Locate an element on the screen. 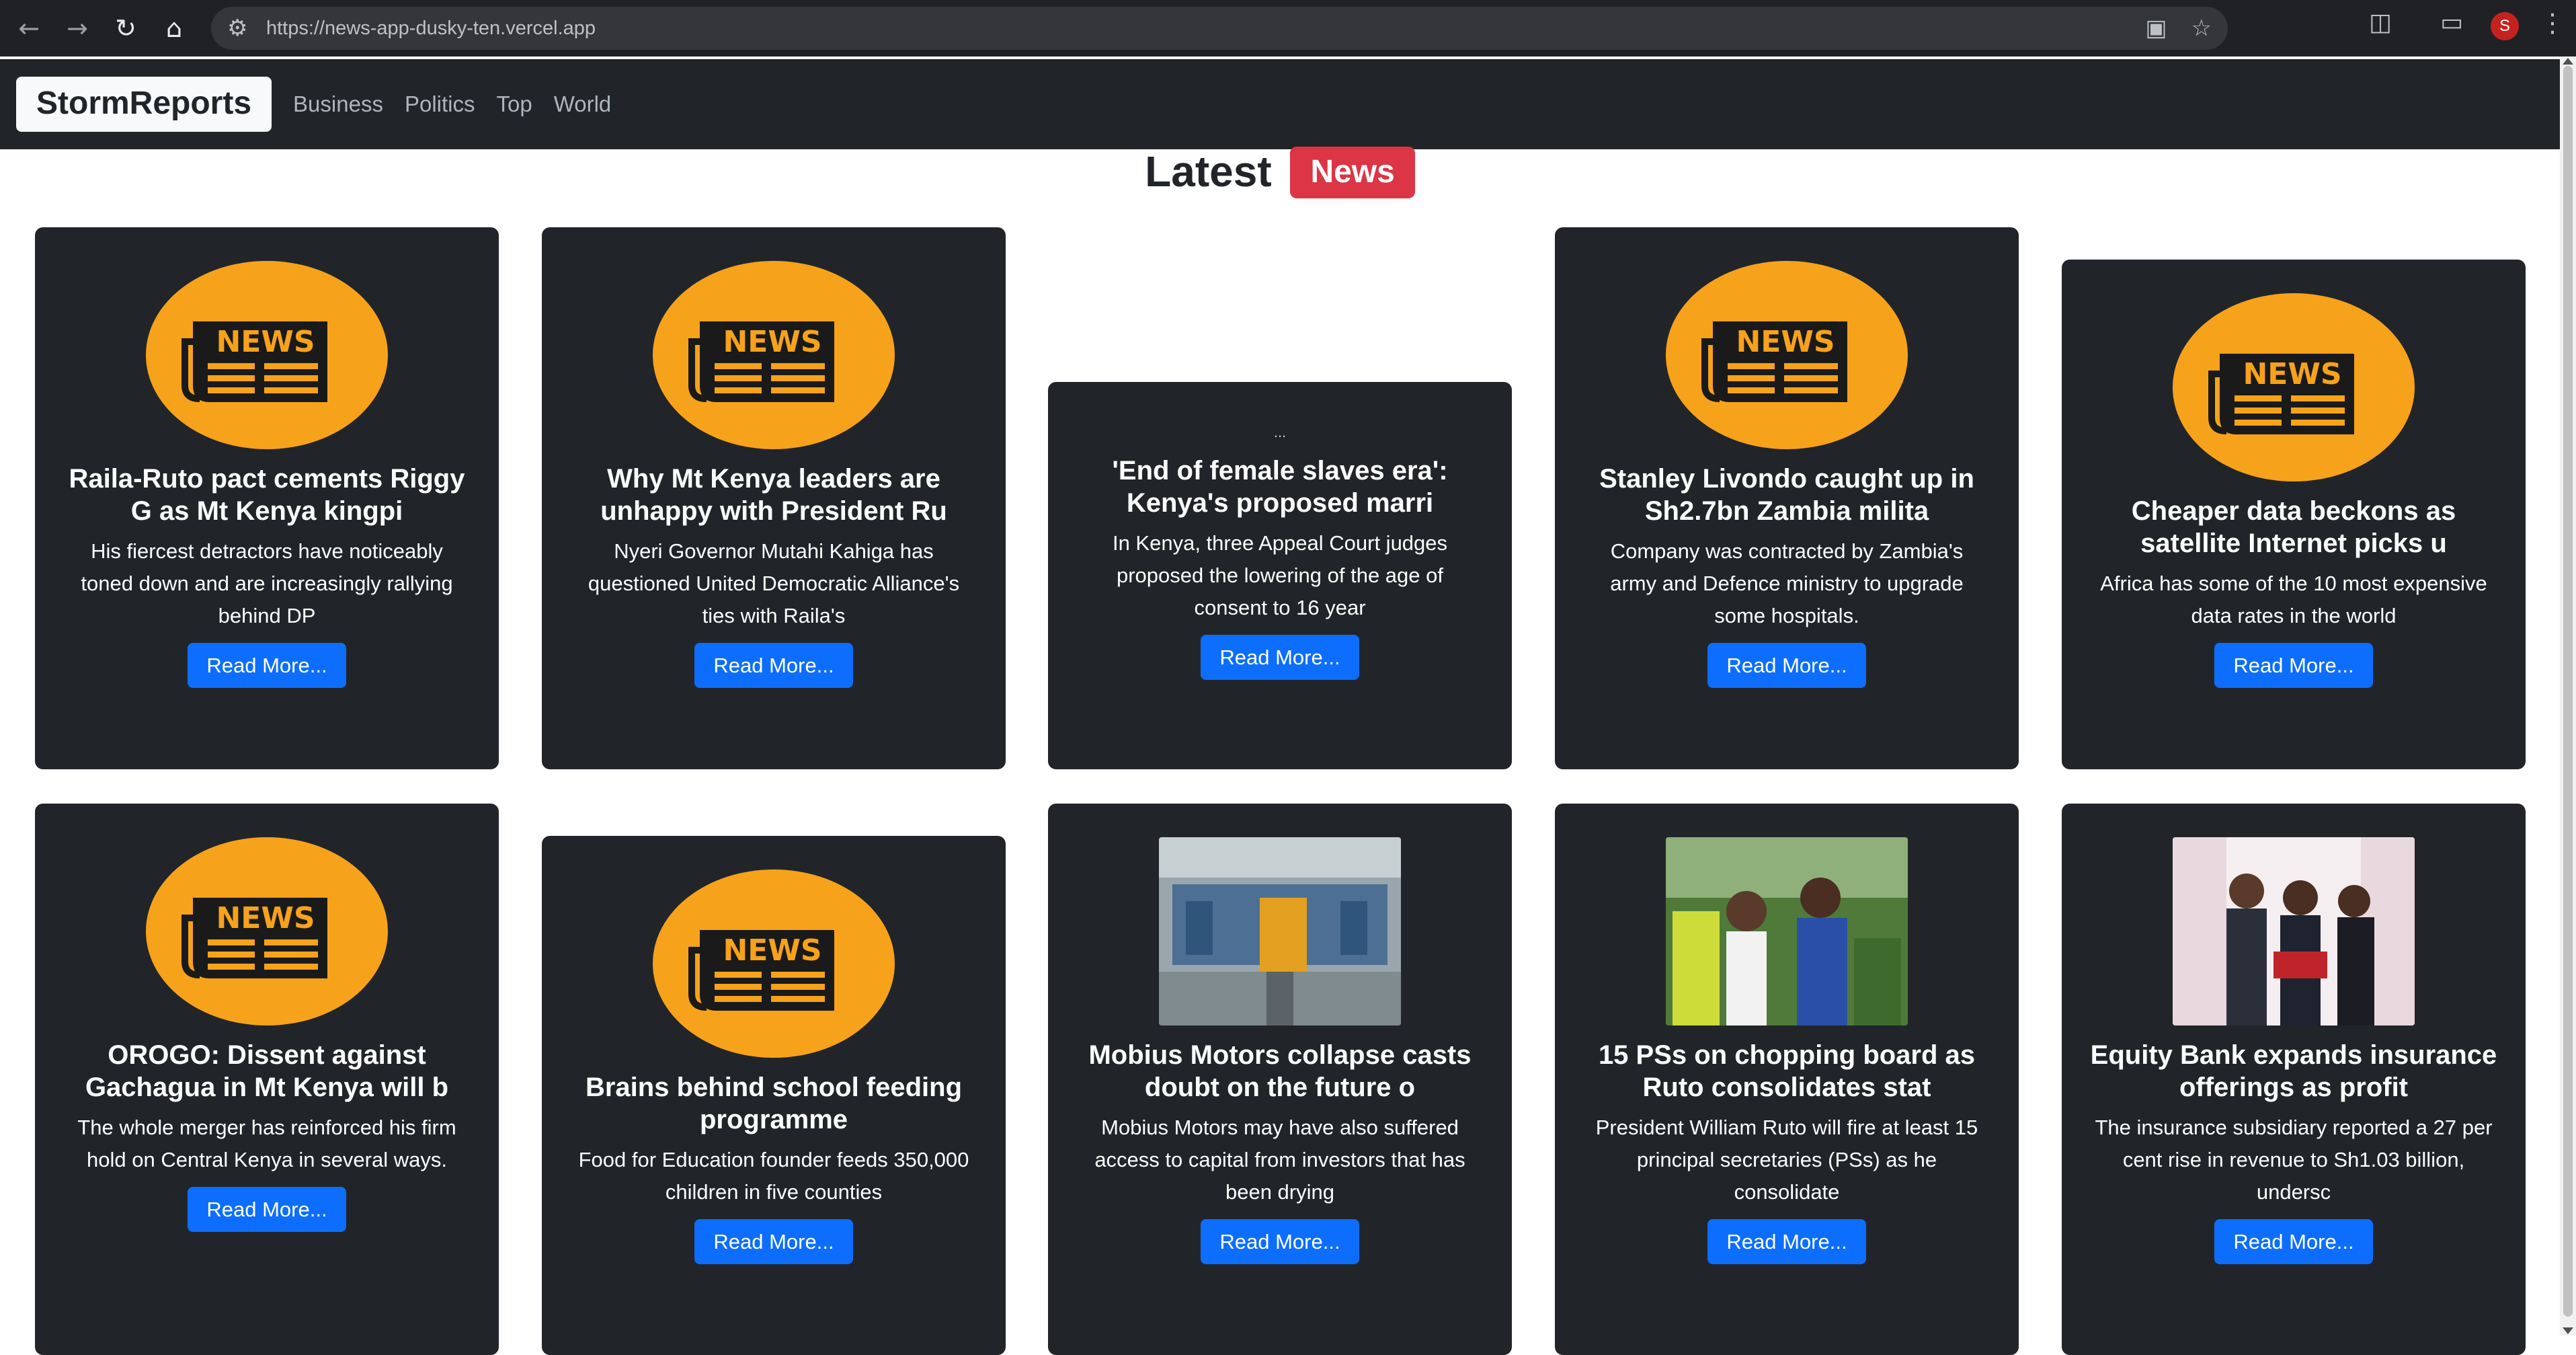 This screenshot has height=1355, width=2576. page-scrollbar is located at coordinates (2568, 696).